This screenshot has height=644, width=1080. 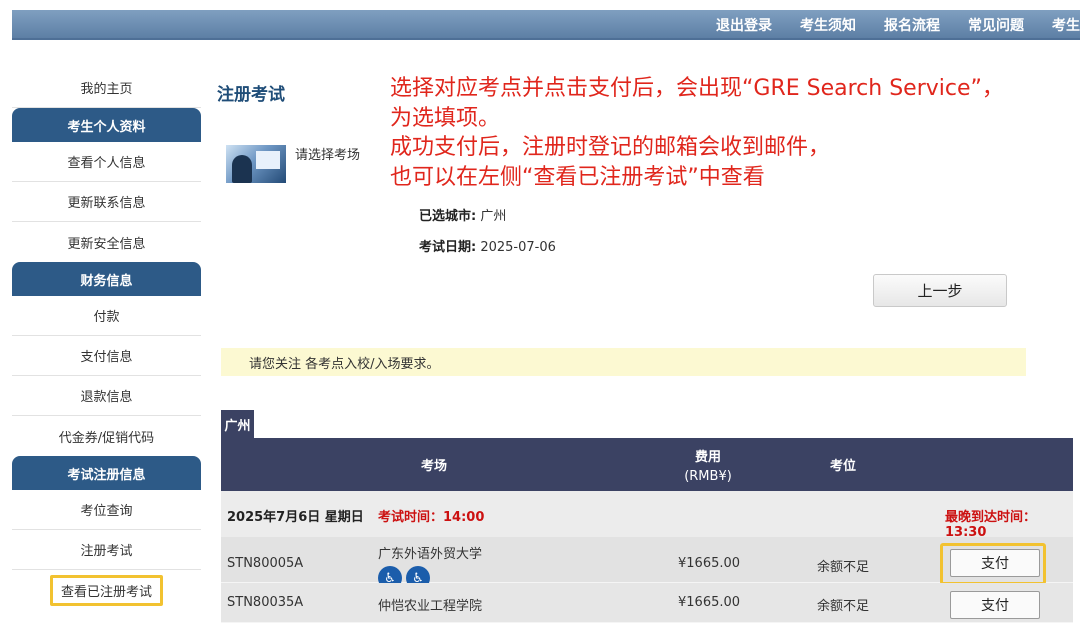 I want to click on faq-link: 常见问题, so click(x=996, y=25).